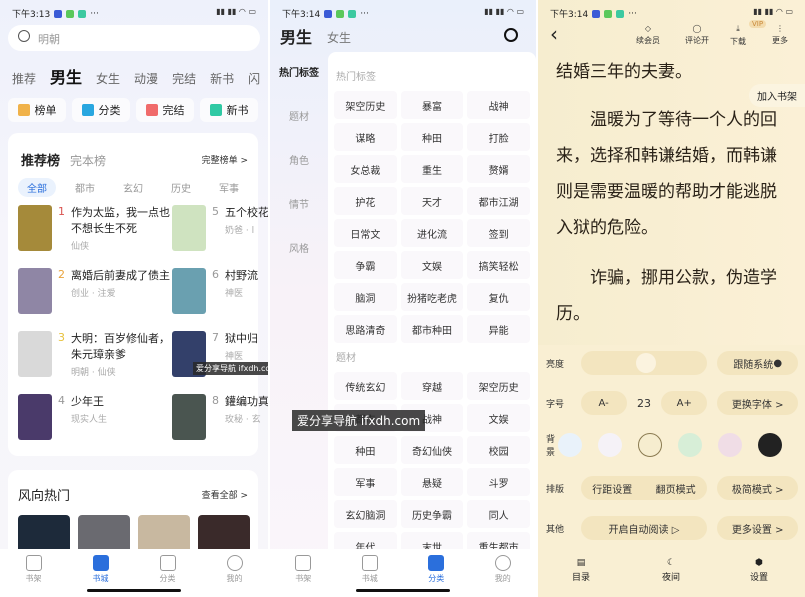  Describe the element at coordinates (365, 169) in the screenshot. I see `tag-button: 女总裁` at that location.